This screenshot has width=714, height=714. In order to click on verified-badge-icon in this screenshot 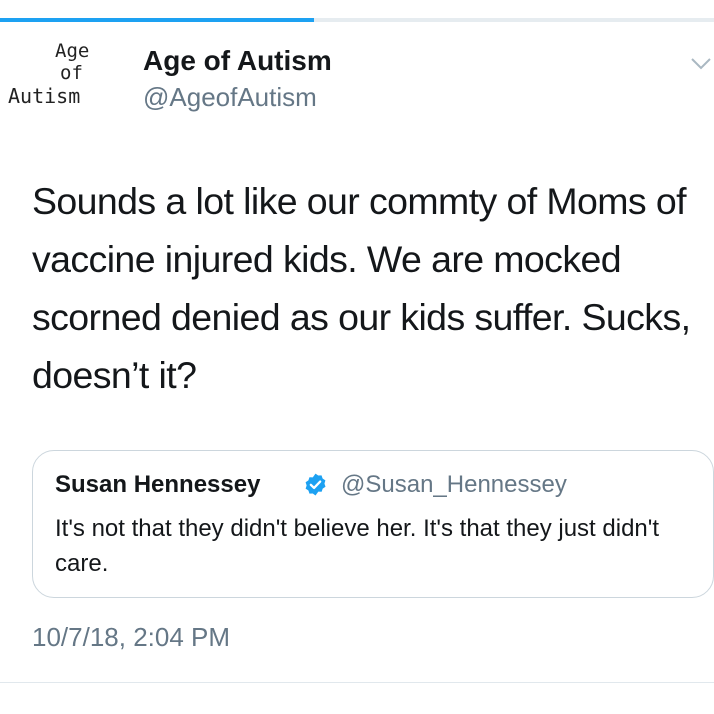, I will do `click(315, 484)`.